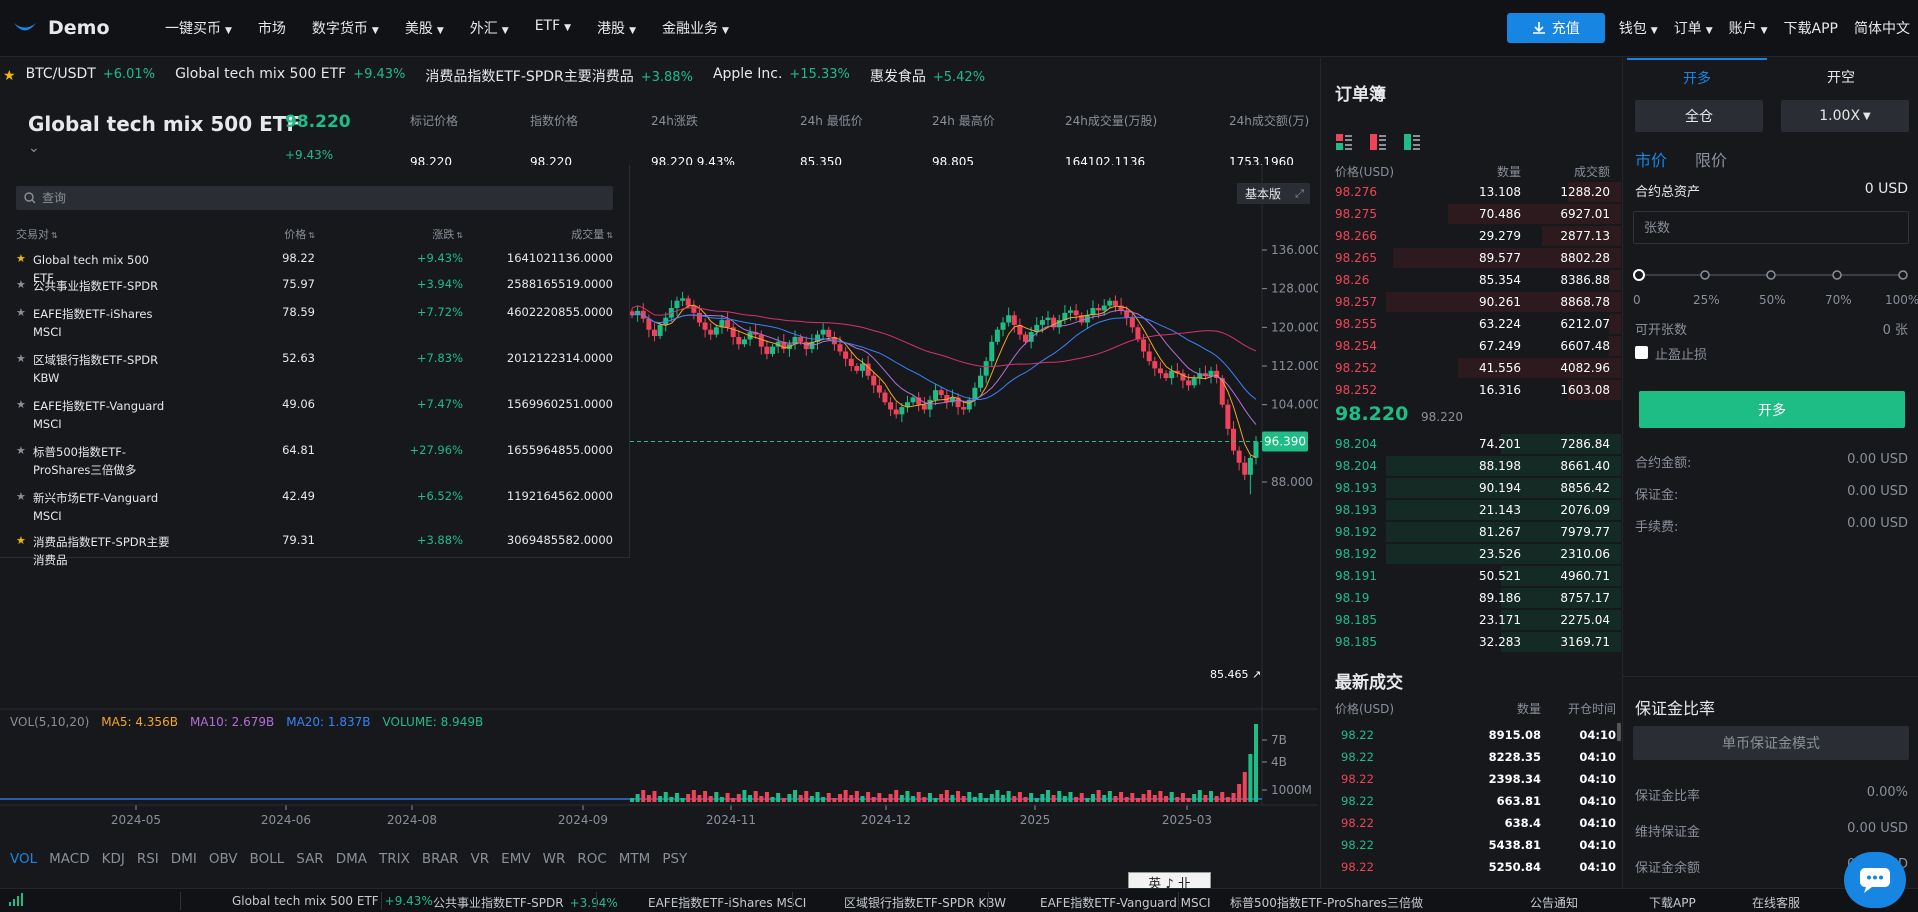 The height and width of the screenshot is (912, 1918). I want to click on indicator-tab: EMV, so click(515, 859).